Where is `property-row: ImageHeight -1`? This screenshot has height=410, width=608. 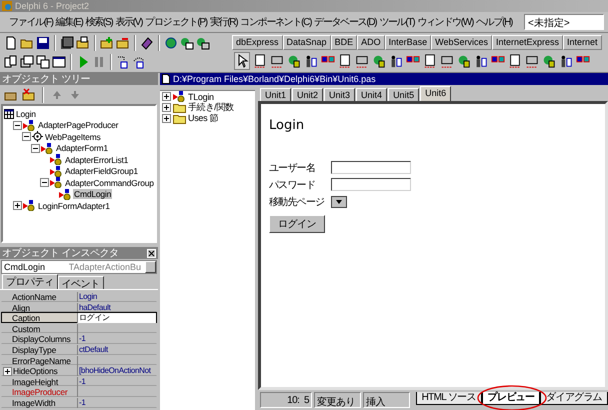
property-row: ImageHeight -1 is located at coordinates (79, 381).